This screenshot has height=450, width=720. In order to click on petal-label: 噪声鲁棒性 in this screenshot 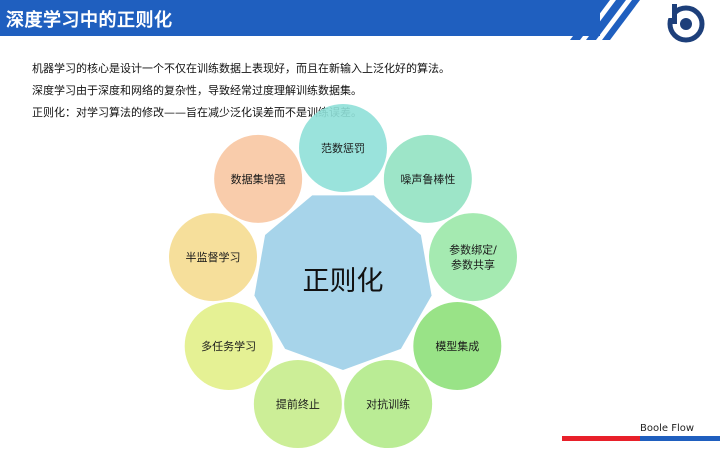, I will do `click(427, 179)`.